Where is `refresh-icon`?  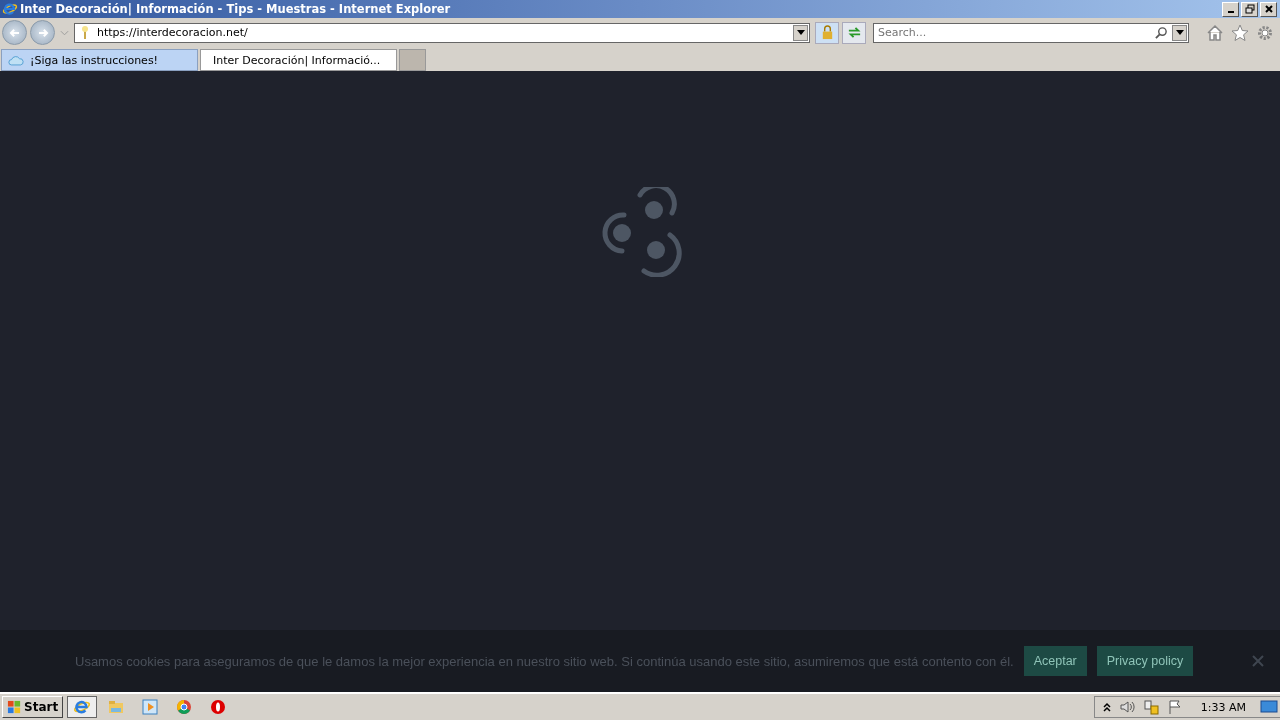 refresh-icon is located at coordinates (854, 32).